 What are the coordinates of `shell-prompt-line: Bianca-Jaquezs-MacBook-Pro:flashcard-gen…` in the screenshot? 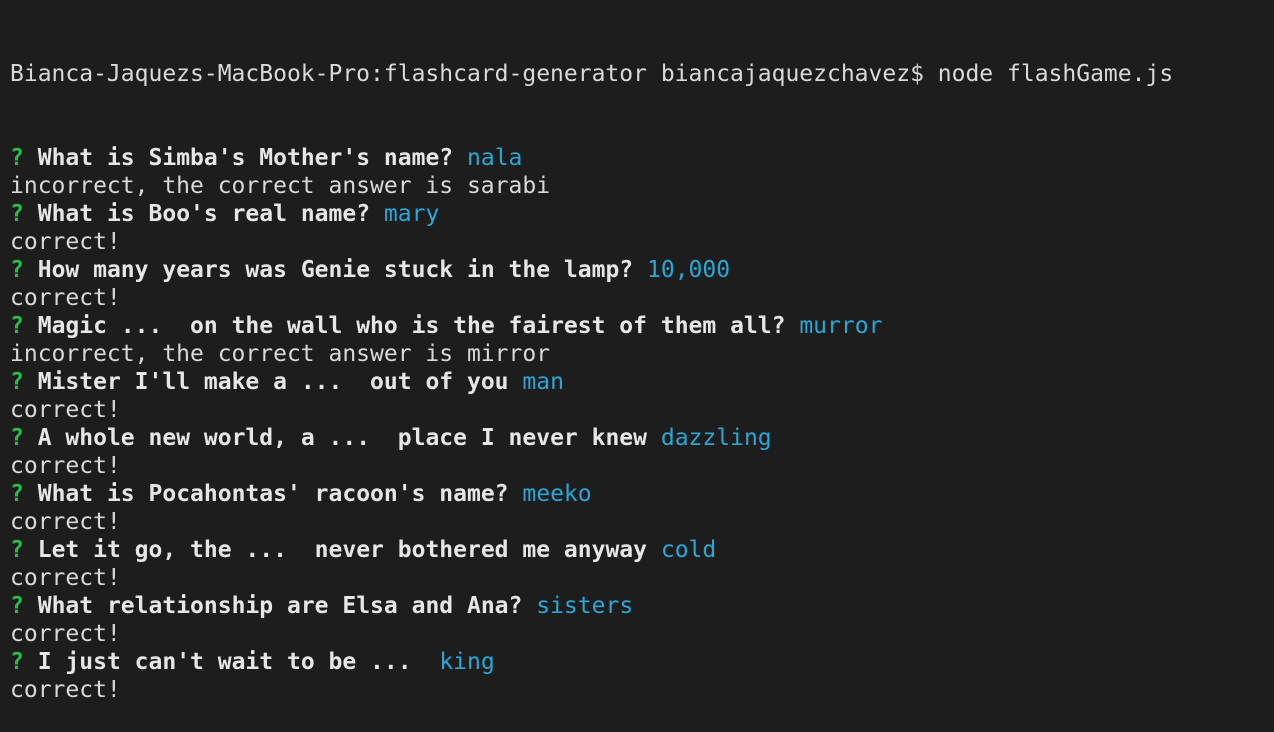 It's located at (592, 74).